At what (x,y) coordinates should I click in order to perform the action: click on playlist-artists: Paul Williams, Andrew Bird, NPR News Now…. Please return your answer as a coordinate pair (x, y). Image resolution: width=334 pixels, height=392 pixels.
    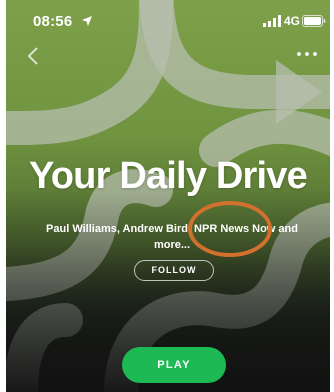
    Looking at the image, I should click on (172, 237).